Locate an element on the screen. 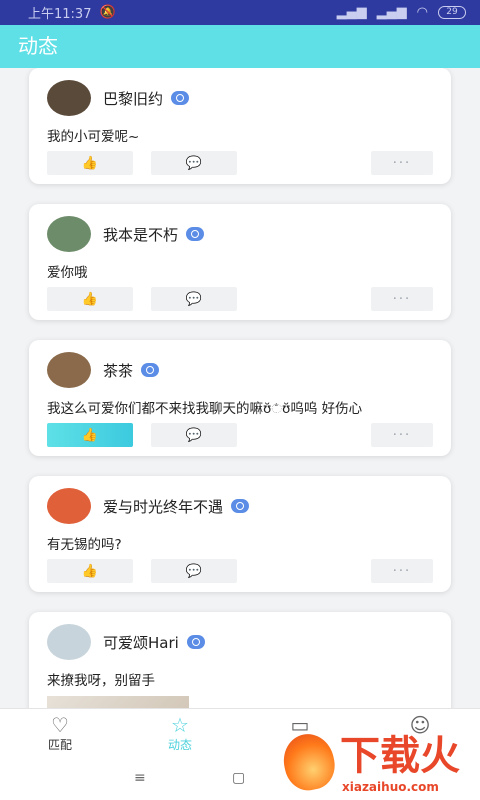  post-author: 巴黎旧约 is located at coordinates (118, 98).